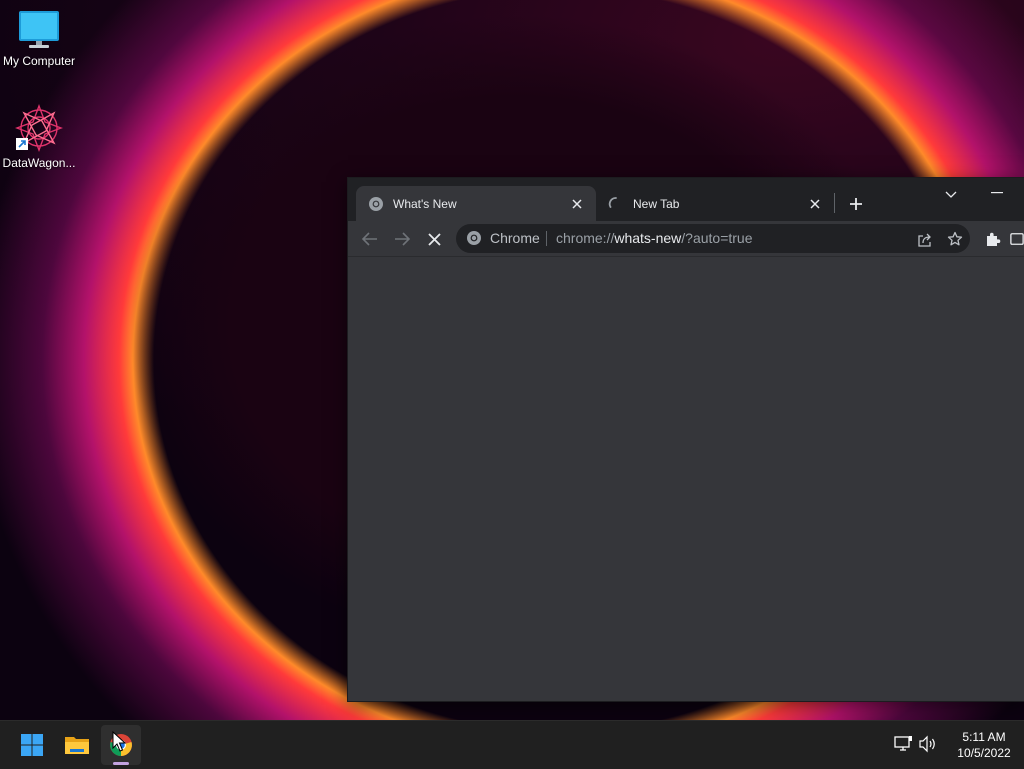 This screenshot has height=769, width=1024. Describe the element at coordinates (715, 203) in the screenshot. I see `tab-new-tab: New Tab` at that location.